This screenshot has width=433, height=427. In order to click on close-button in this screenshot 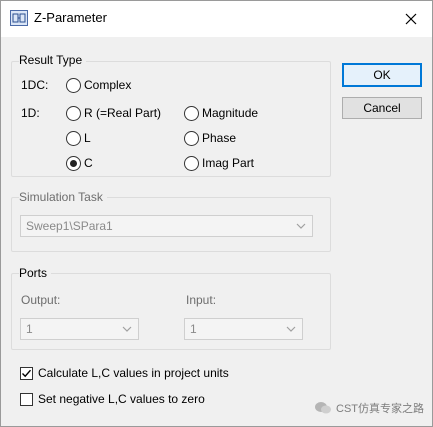, I will do `click(411, 19)`.